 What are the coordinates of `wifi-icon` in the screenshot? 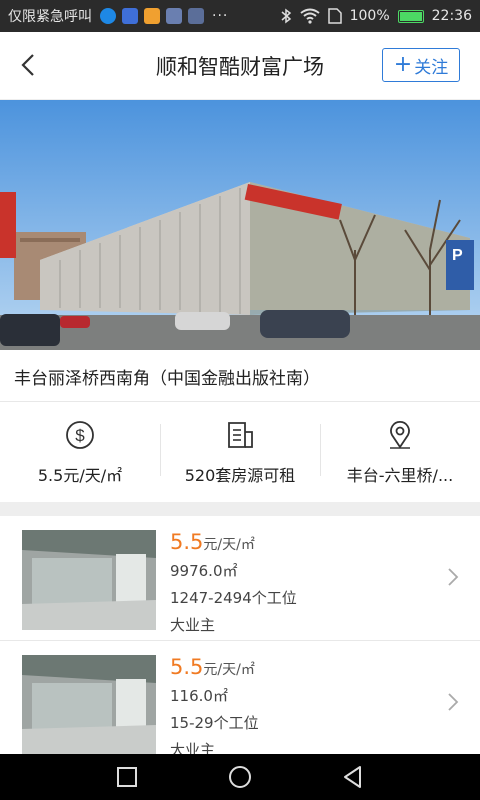 It's located at (309, 16).